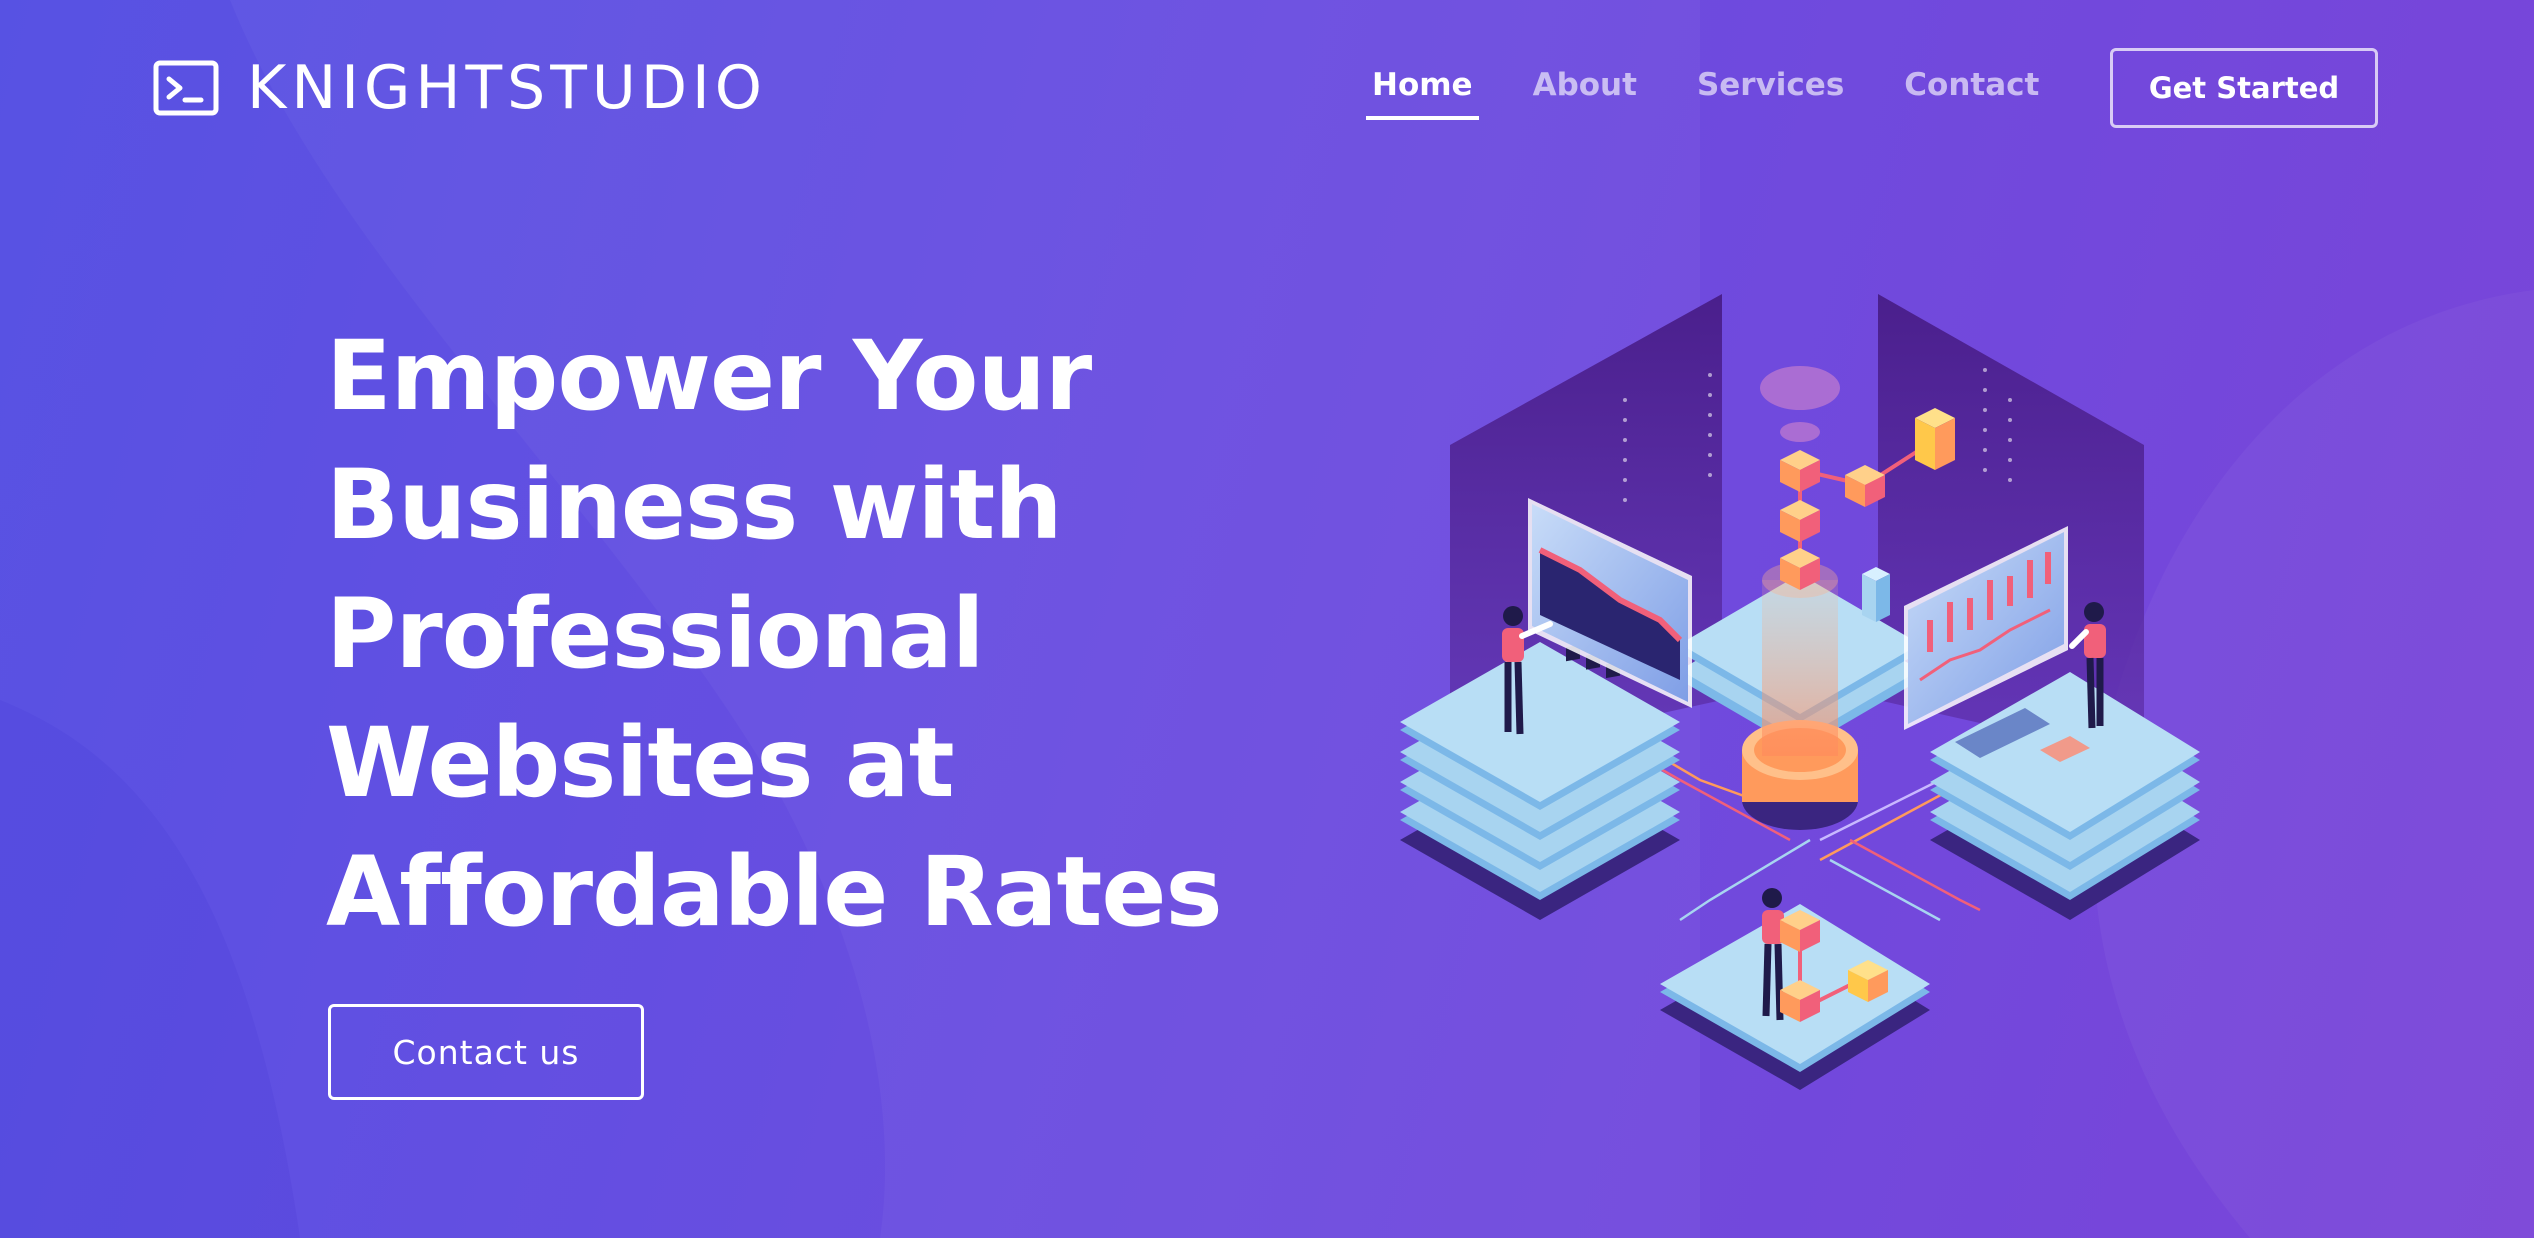 The image size is (2534, 1238). What do you see at coordinates (507, 88) in the screenshot?
I see `brand-name: KNIGHTSTUDIO` at bounding box center [507, 88].